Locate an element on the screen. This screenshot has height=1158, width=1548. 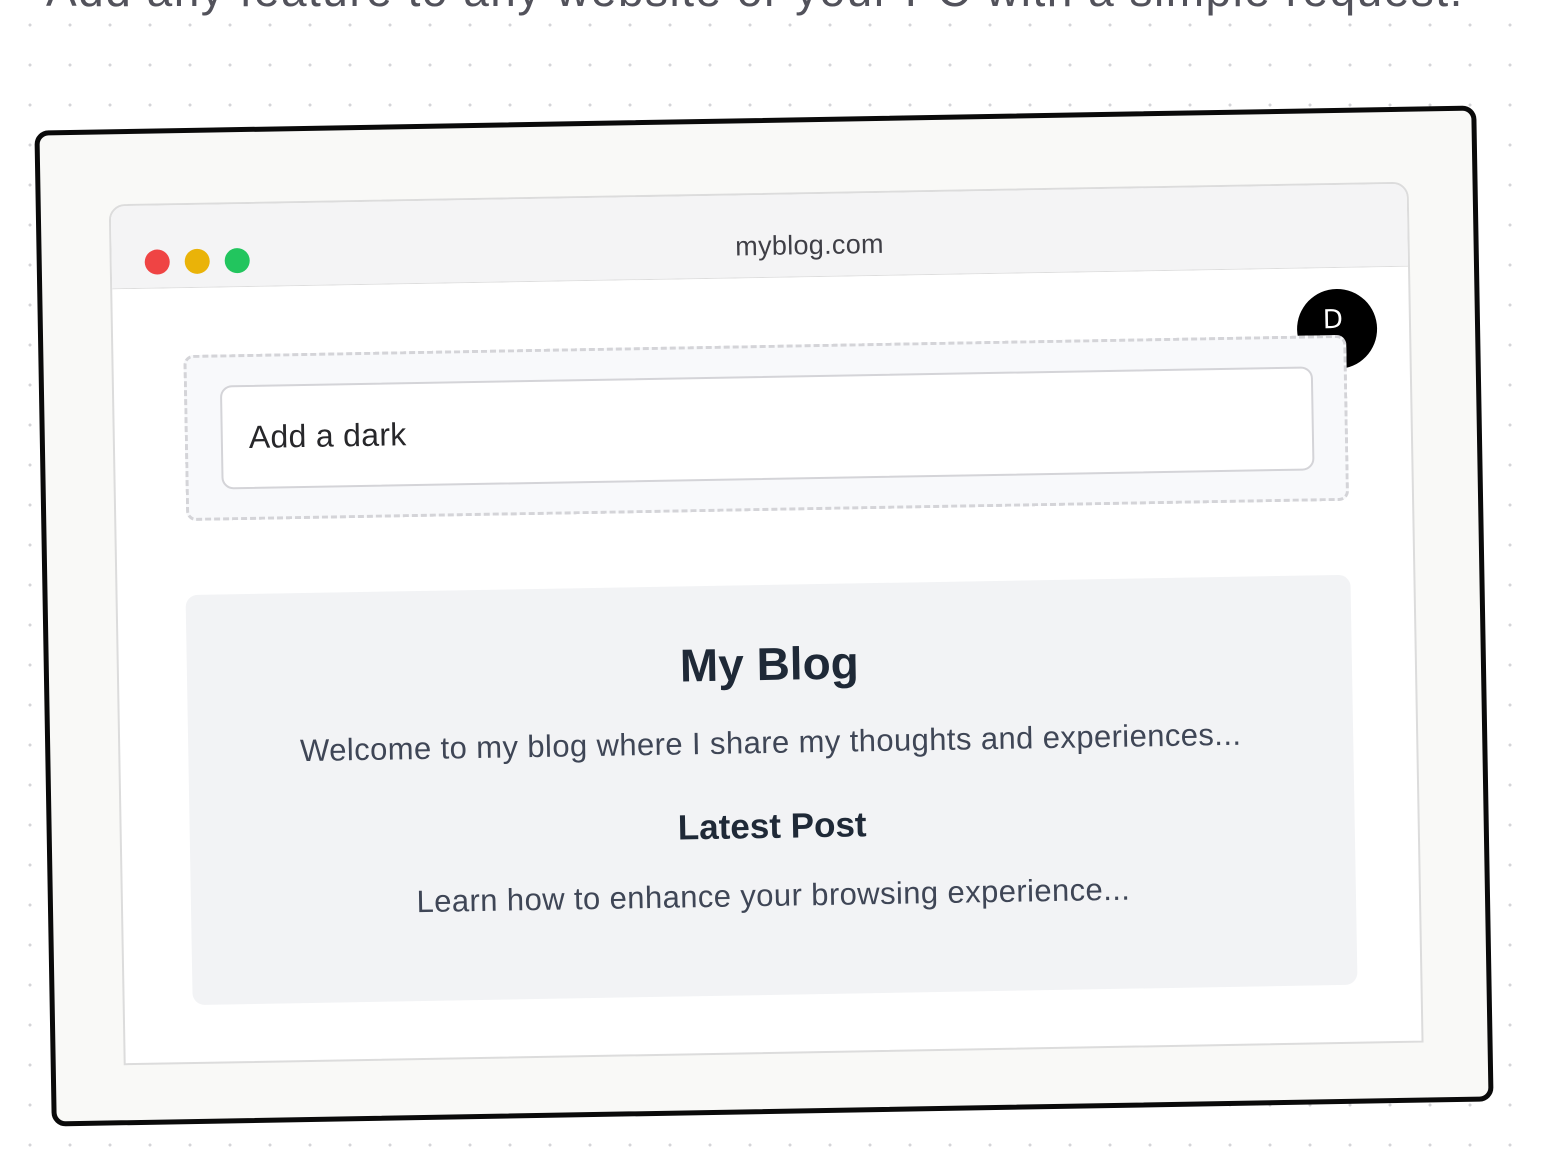
latest-post-heading: Latest Post is located at coordinates (772, 826).